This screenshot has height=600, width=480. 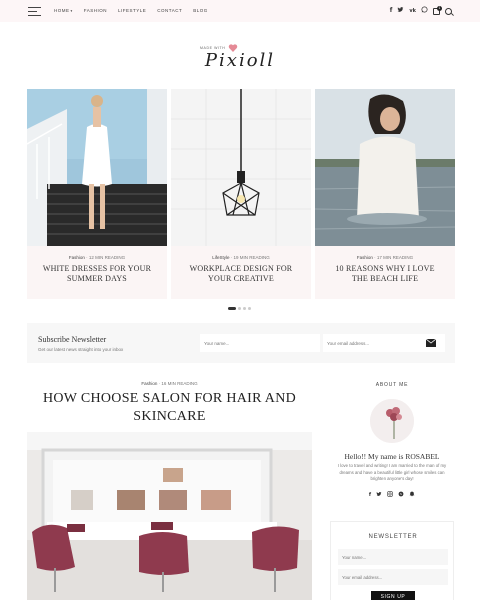 I want to click on about-me-heading: ABOUT ME, so click(x=392, y=385).